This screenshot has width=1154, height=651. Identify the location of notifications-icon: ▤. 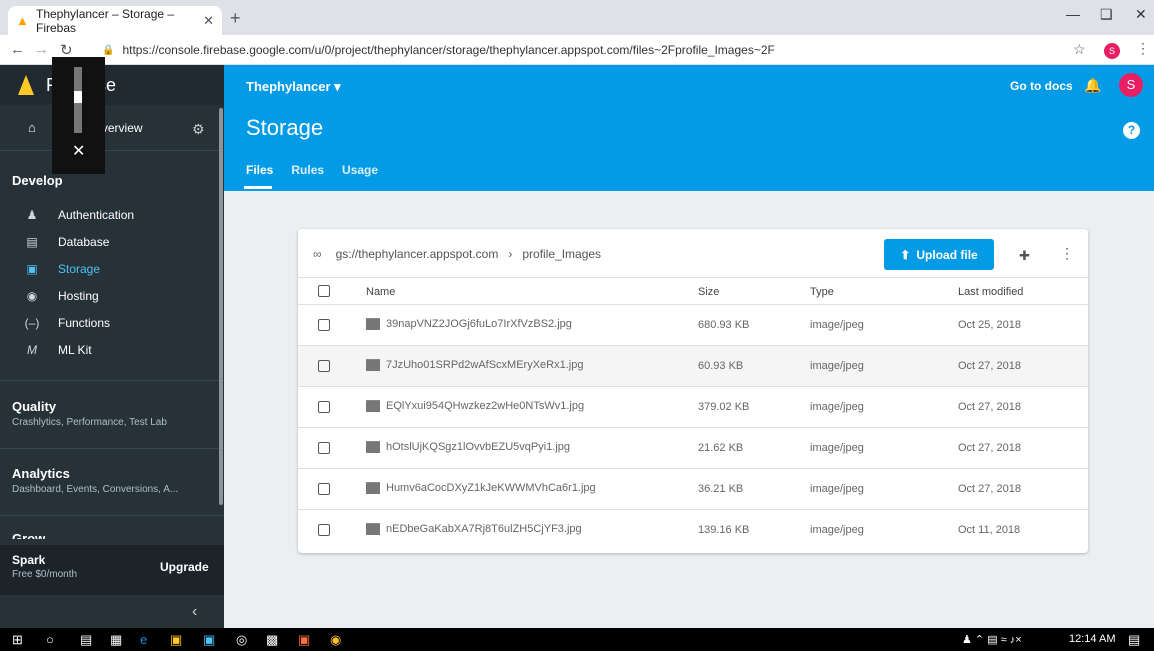
(1134, 640).